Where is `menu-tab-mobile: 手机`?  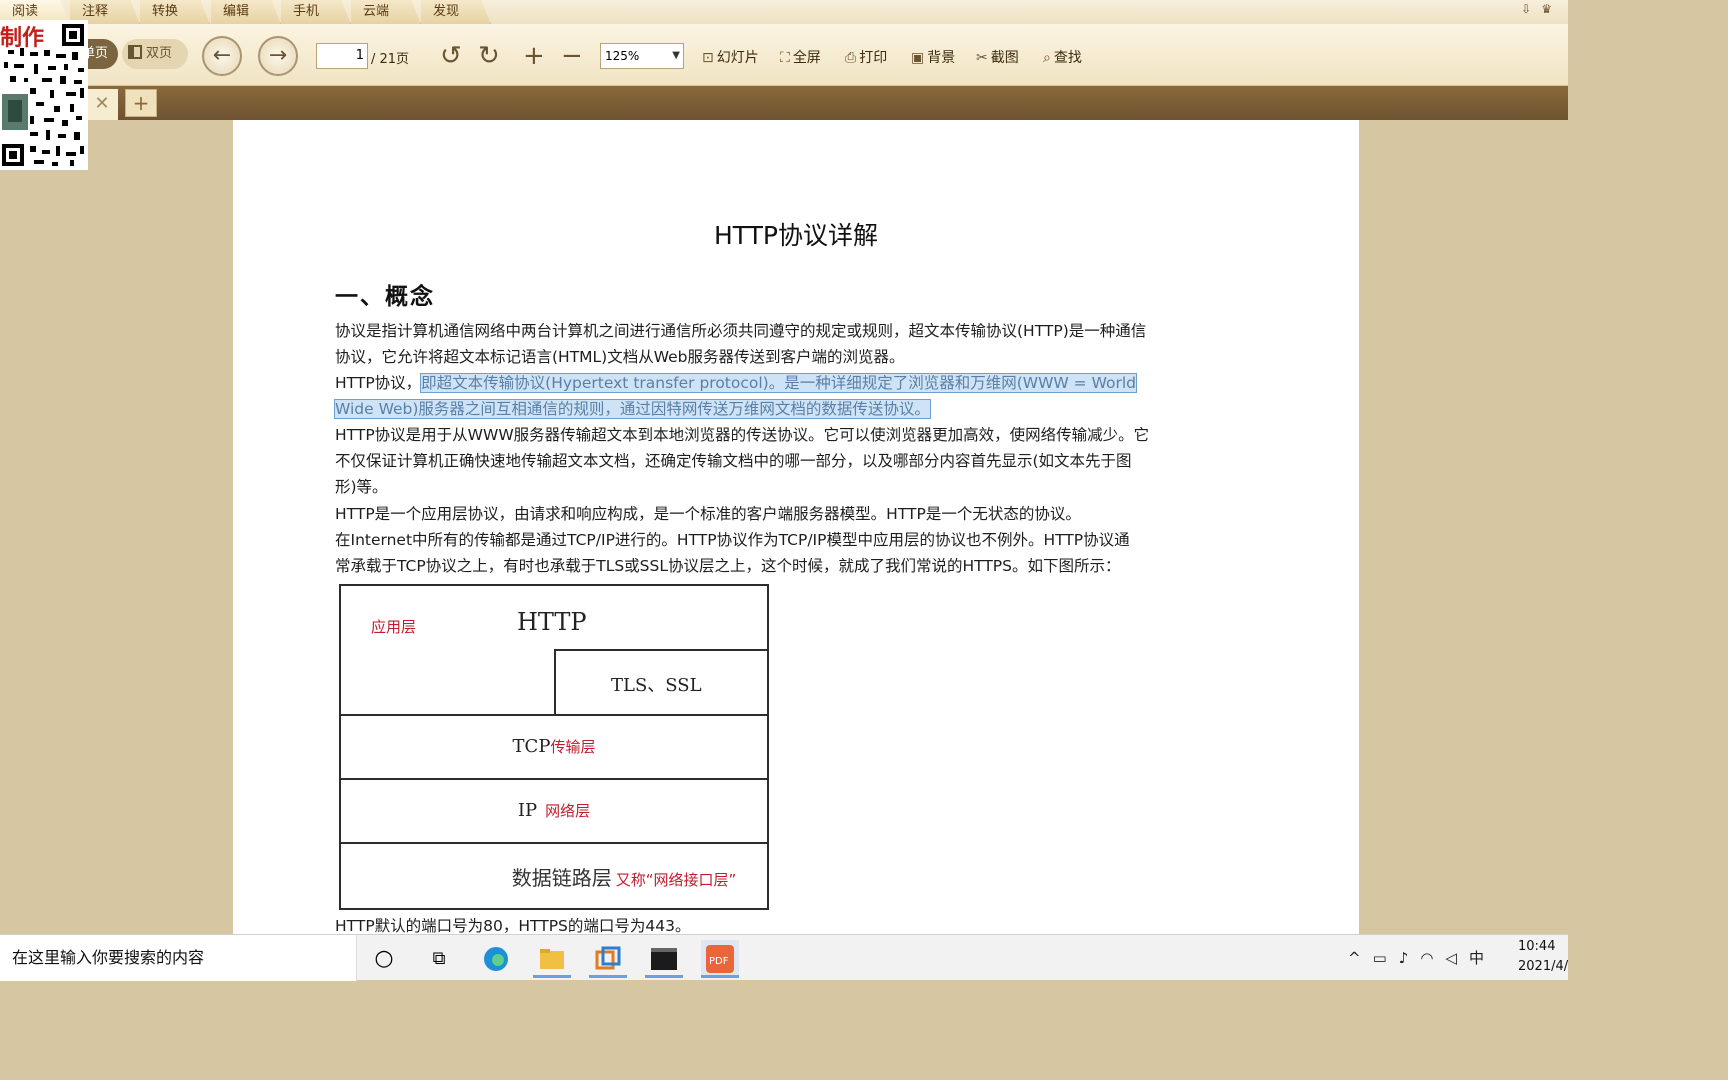 menu-tab-mobile: 手机 is located at coordinates (316, 12).